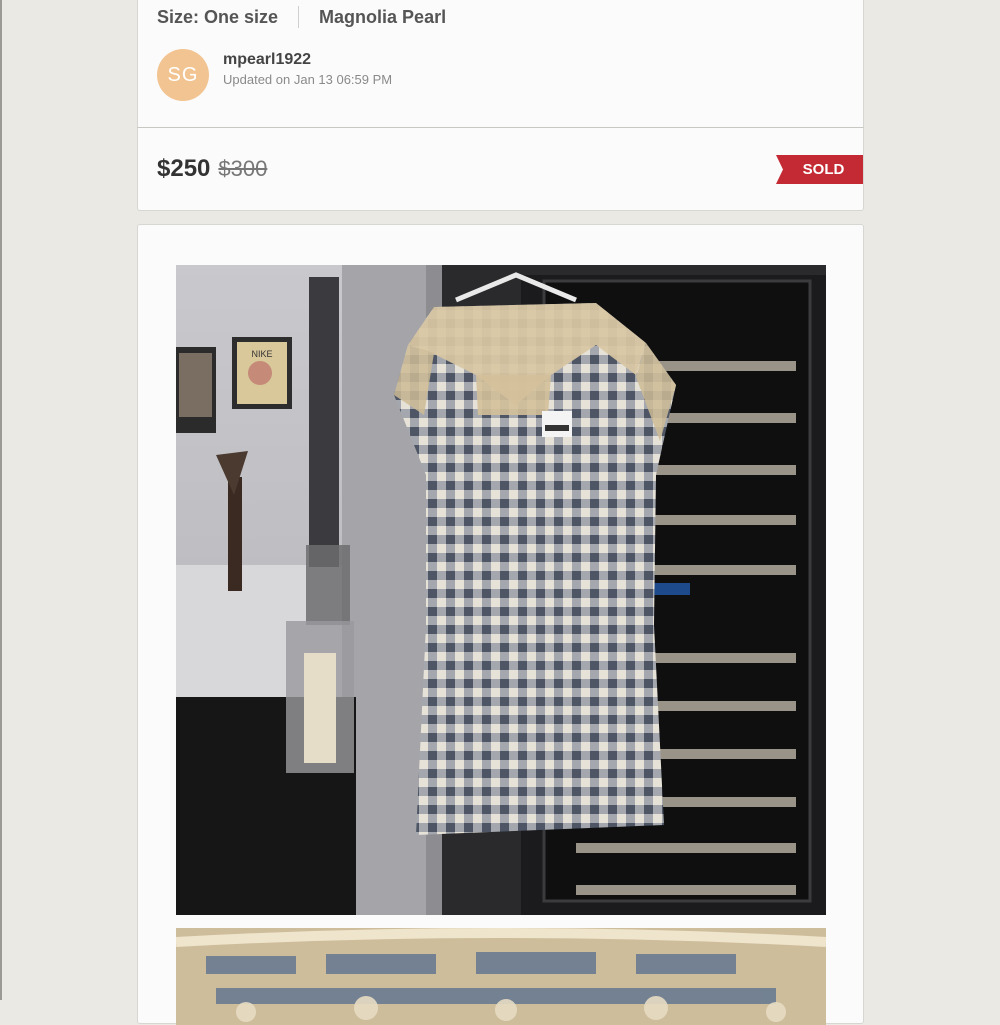  Describe the element at coordinates (500, 169) in the screenshot. I see `price-card: $250 $300 SOLD` at that location.